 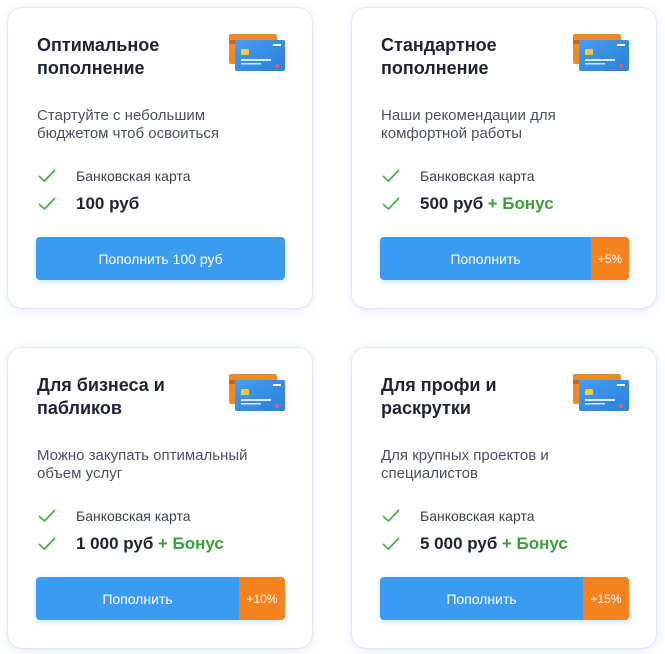 I want to click on card-description-line: специалистов, so click(x=429, y=473).